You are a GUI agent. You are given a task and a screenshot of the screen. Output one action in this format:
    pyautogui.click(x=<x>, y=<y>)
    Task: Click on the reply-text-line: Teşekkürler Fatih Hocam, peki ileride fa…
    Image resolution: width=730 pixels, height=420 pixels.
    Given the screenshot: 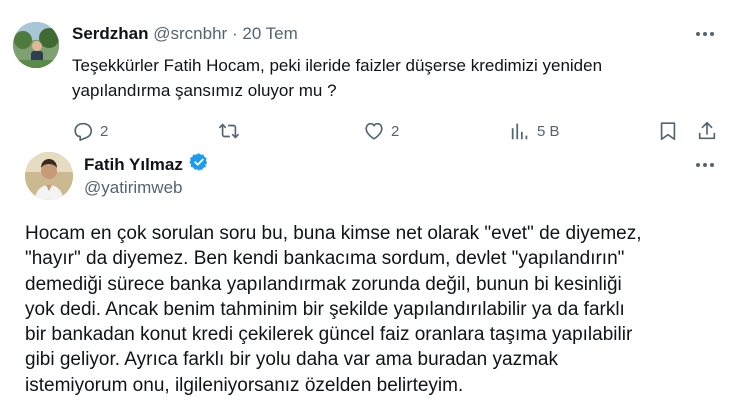 What is the action you would take?
    pyautogui.click(x=337, y=65)
    